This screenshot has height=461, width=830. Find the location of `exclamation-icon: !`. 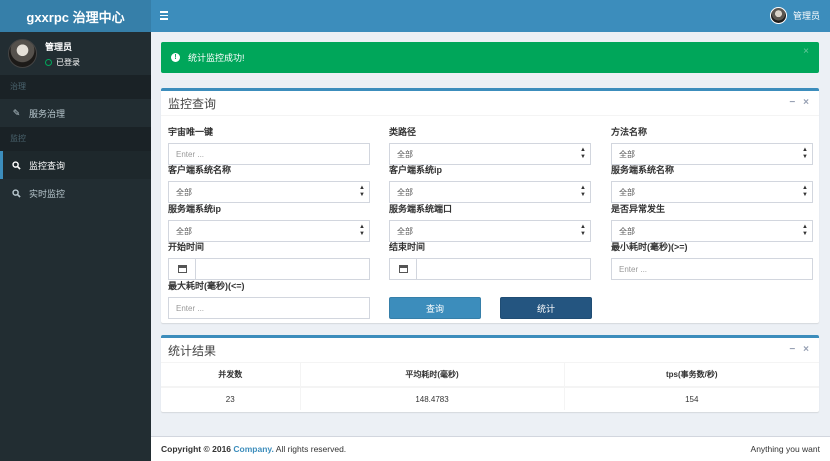

exclamation-icon: ! is located at coordinates (175, 57).